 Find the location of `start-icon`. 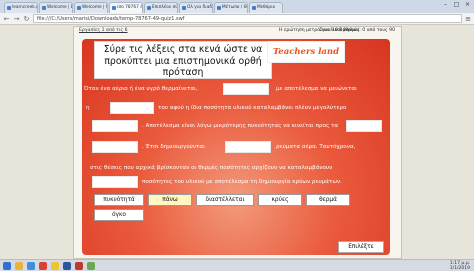

start-icon is located at coordinates (7, 265).